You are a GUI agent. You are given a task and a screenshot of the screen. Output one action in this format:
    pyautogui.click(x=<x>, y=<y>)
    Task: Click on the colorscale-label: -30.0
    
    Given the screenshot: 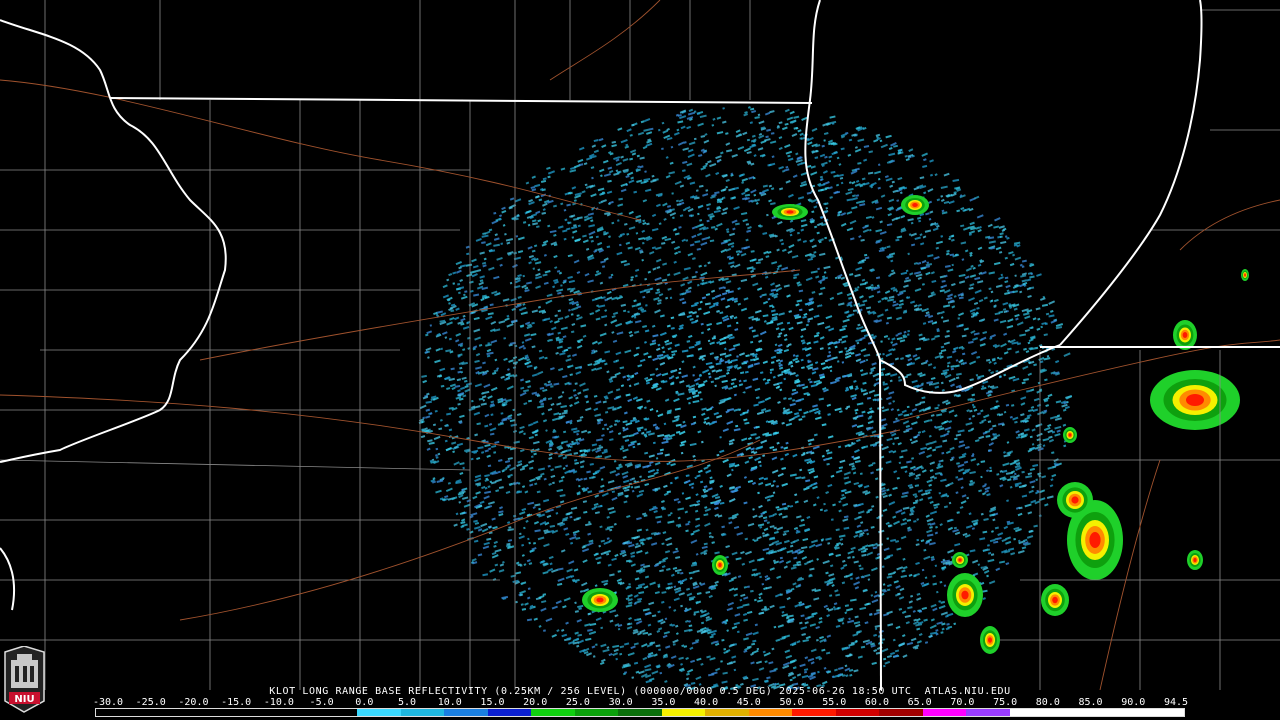 What is the action you would take?
    pyautogui.click(x=108, y=702)
    